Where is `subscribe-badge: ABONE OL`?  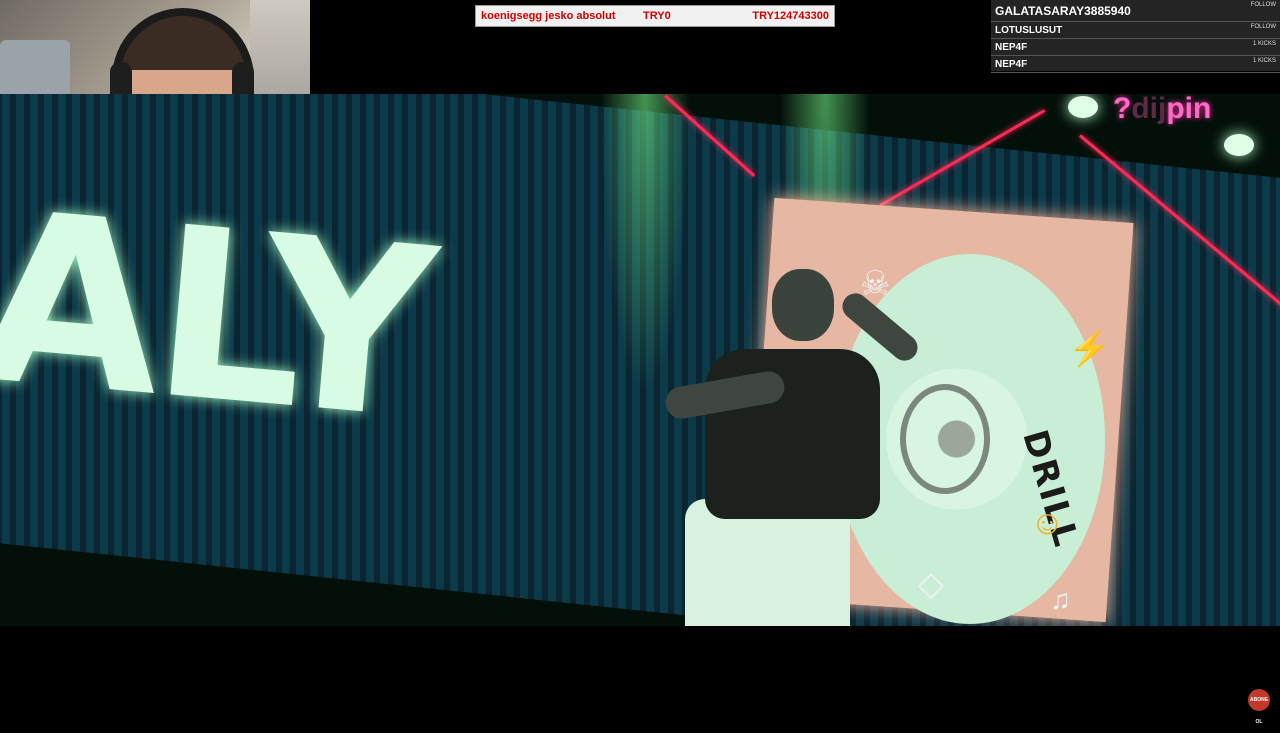
subscribe-badge: ABONE OL is located at coordinates (1259, 707).